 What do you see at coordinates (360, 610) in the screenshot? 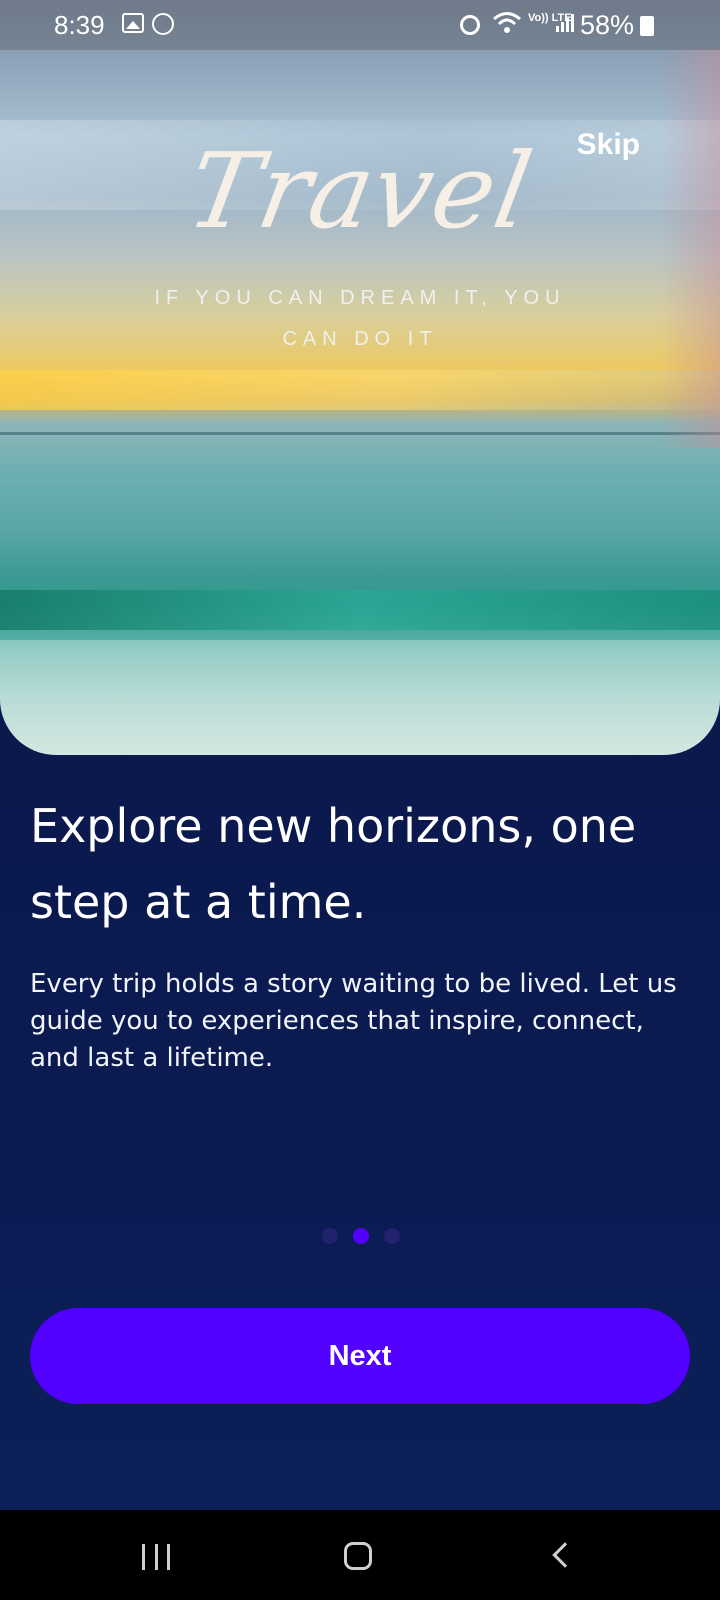
I see `ocean-wave` at bounding box center [360, 610].